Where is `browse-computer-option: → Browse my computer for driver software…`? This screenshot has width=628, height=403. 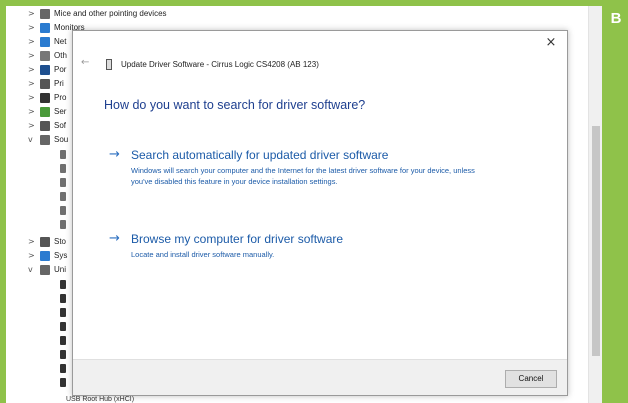 browse-computer-option: → Browse my computer for driver software… is located at coordinates (309, 248).